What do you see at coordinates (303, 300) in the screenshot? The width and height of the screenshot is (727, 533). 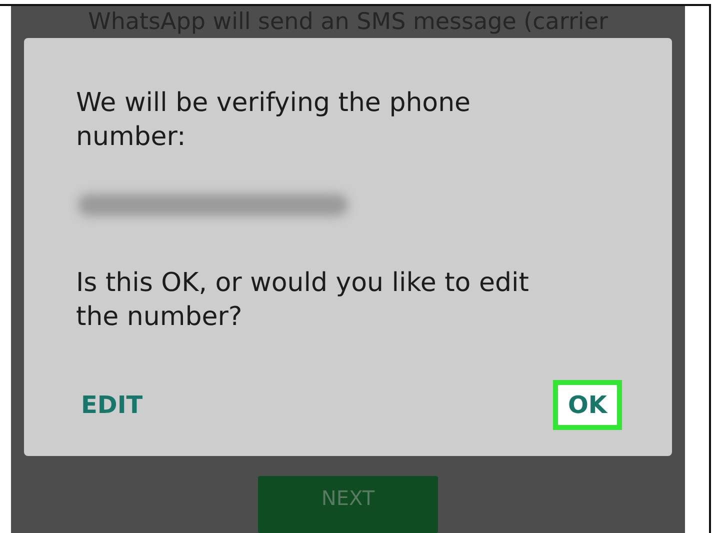 I see `dialog-question: Is this OK, or would you like to edit the number?` at bounding box center [303, 300].